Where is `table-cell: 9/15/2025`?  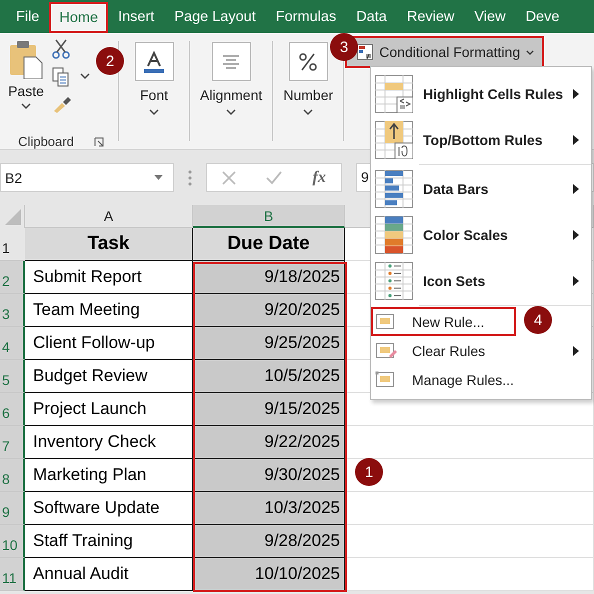
table-cell: 9/15/2025 is located at coordinates (269, 409).